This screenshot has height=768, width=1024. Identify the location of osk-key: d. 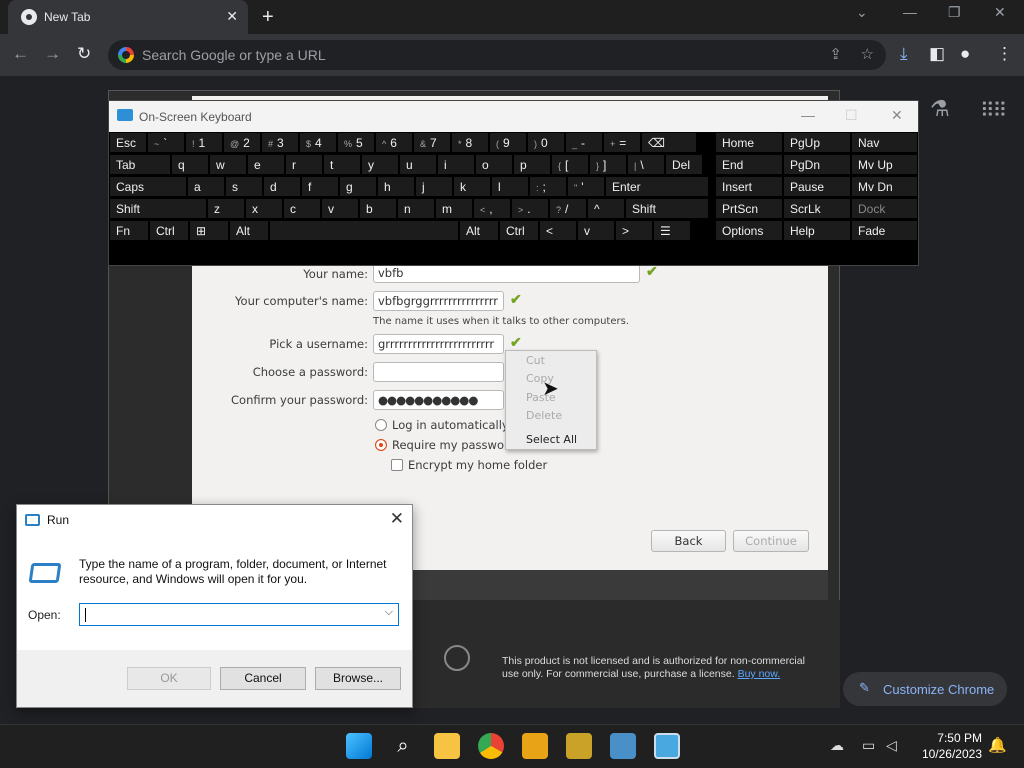
(282, 186).